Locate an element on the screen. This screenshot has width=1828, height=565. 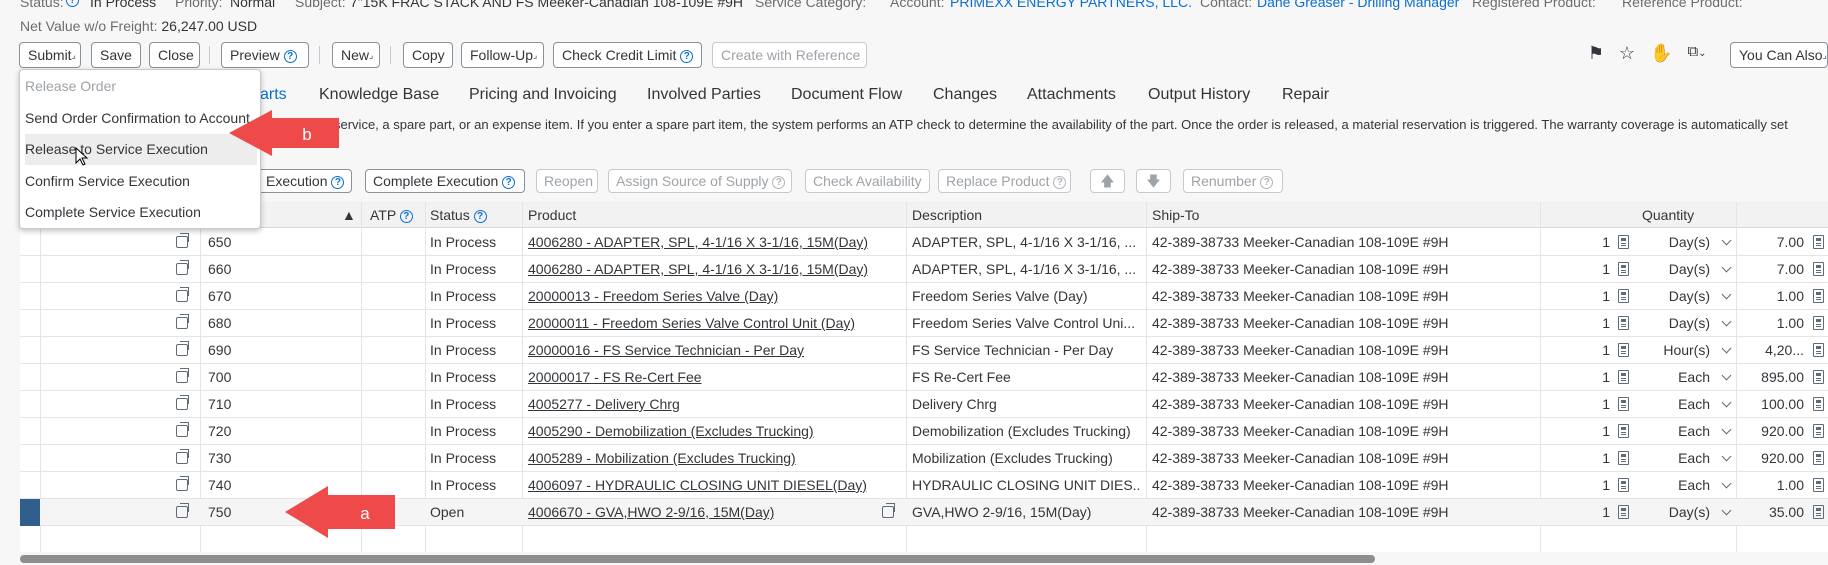
product-link: 4005277 - Delivery Chrg is located at coordinates (604, 404).